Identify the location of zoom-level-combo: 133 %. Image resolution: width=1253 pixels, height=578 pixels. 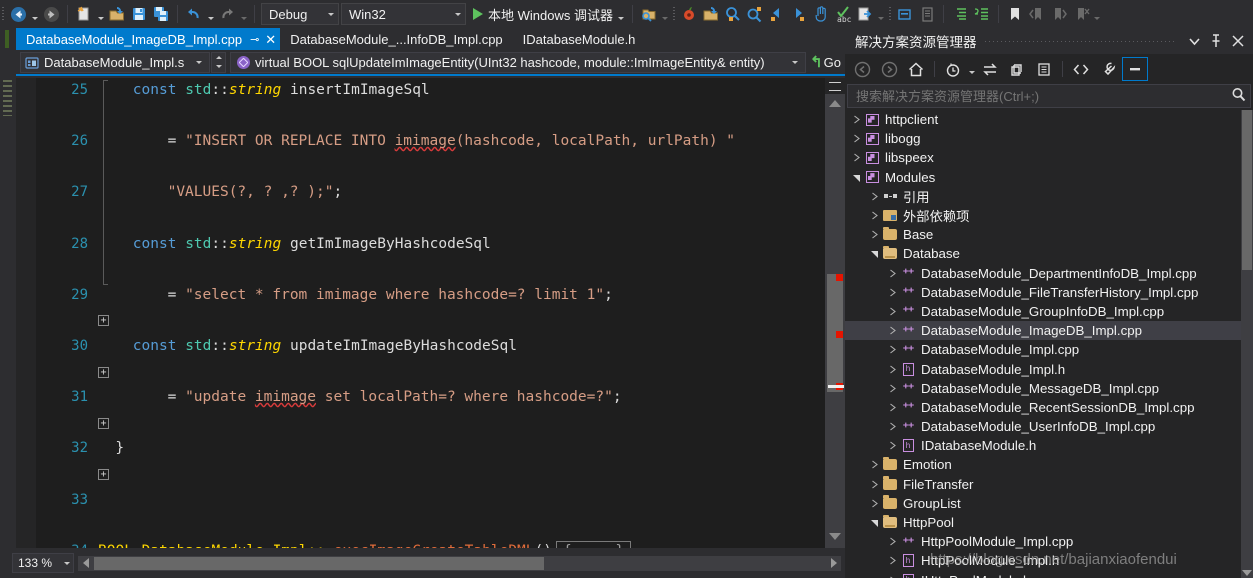
(43, 563).